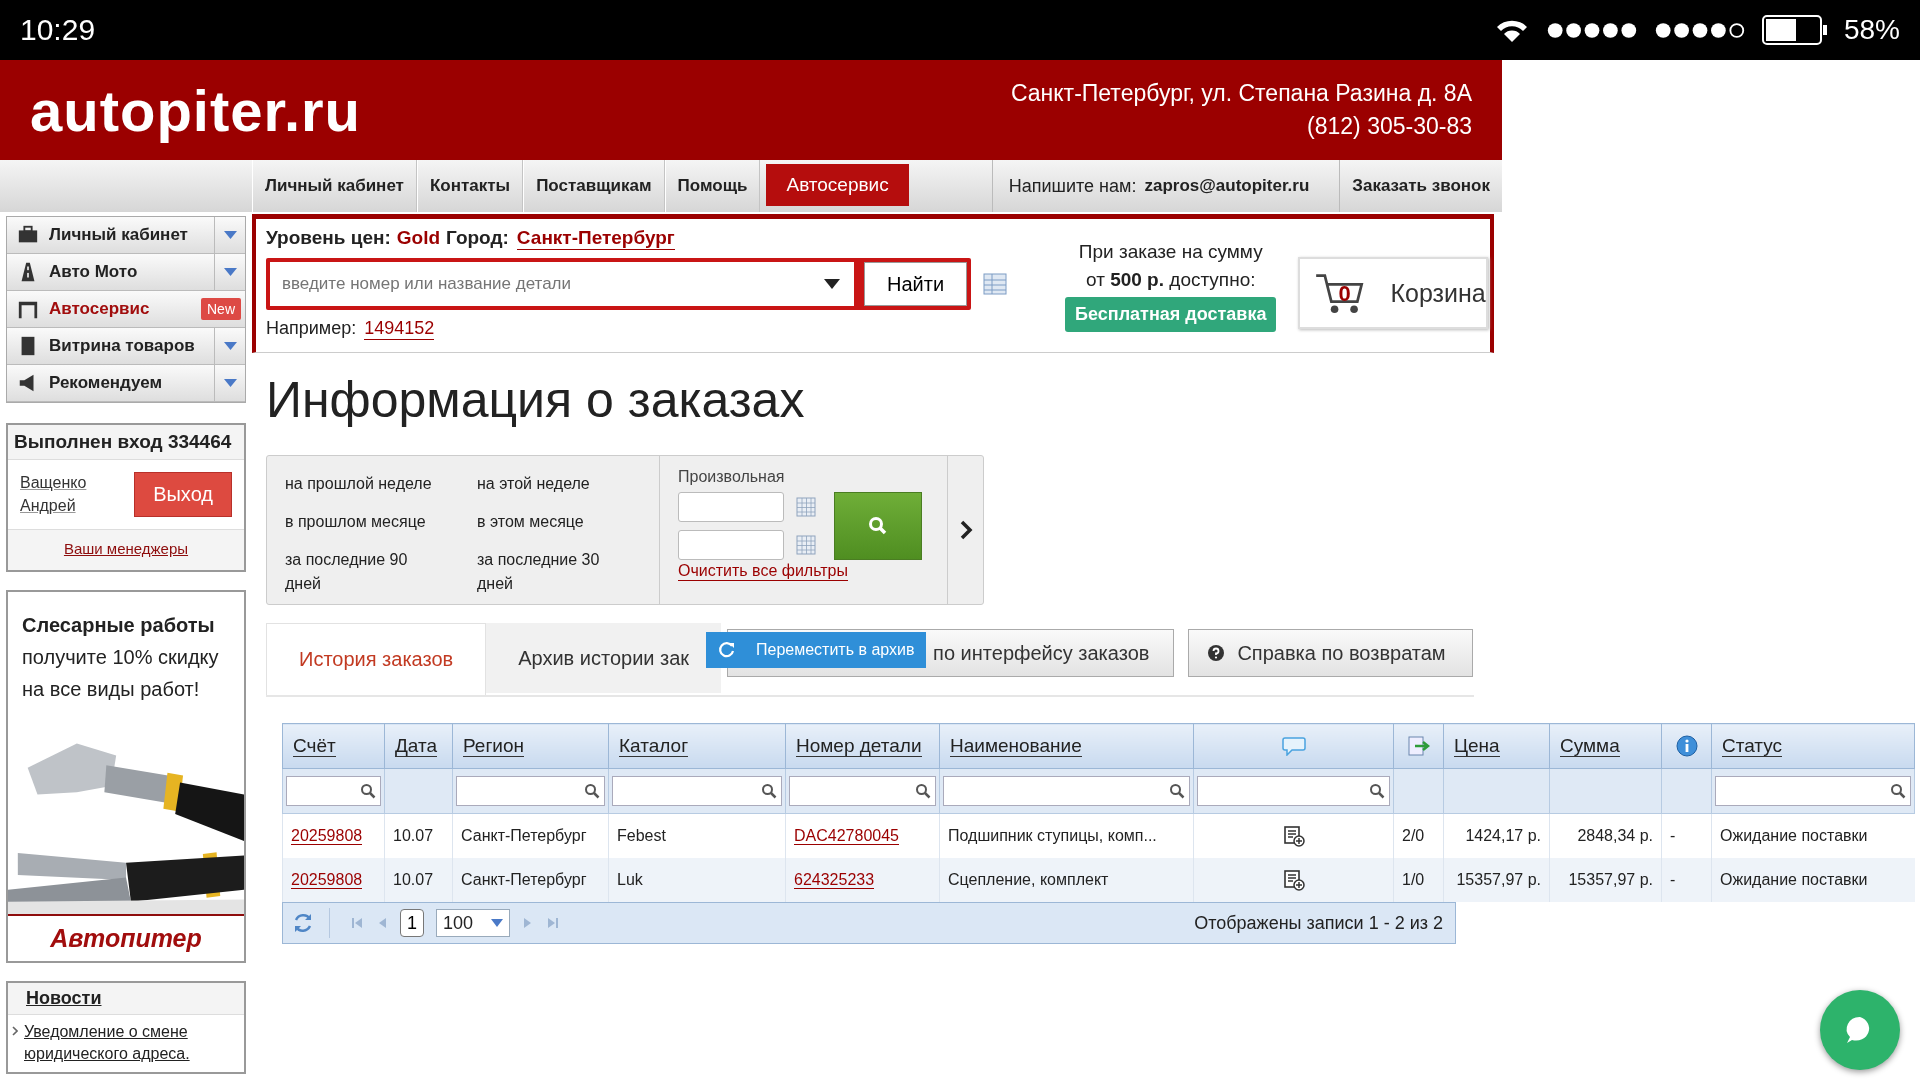 The width and height of the screenshot is (1920, 1080). What do you see at coordinates (1238, 186) in the screenshot?
I see `contact-email: zapros@autopiter.ru` at bounding box center [1238, 186].